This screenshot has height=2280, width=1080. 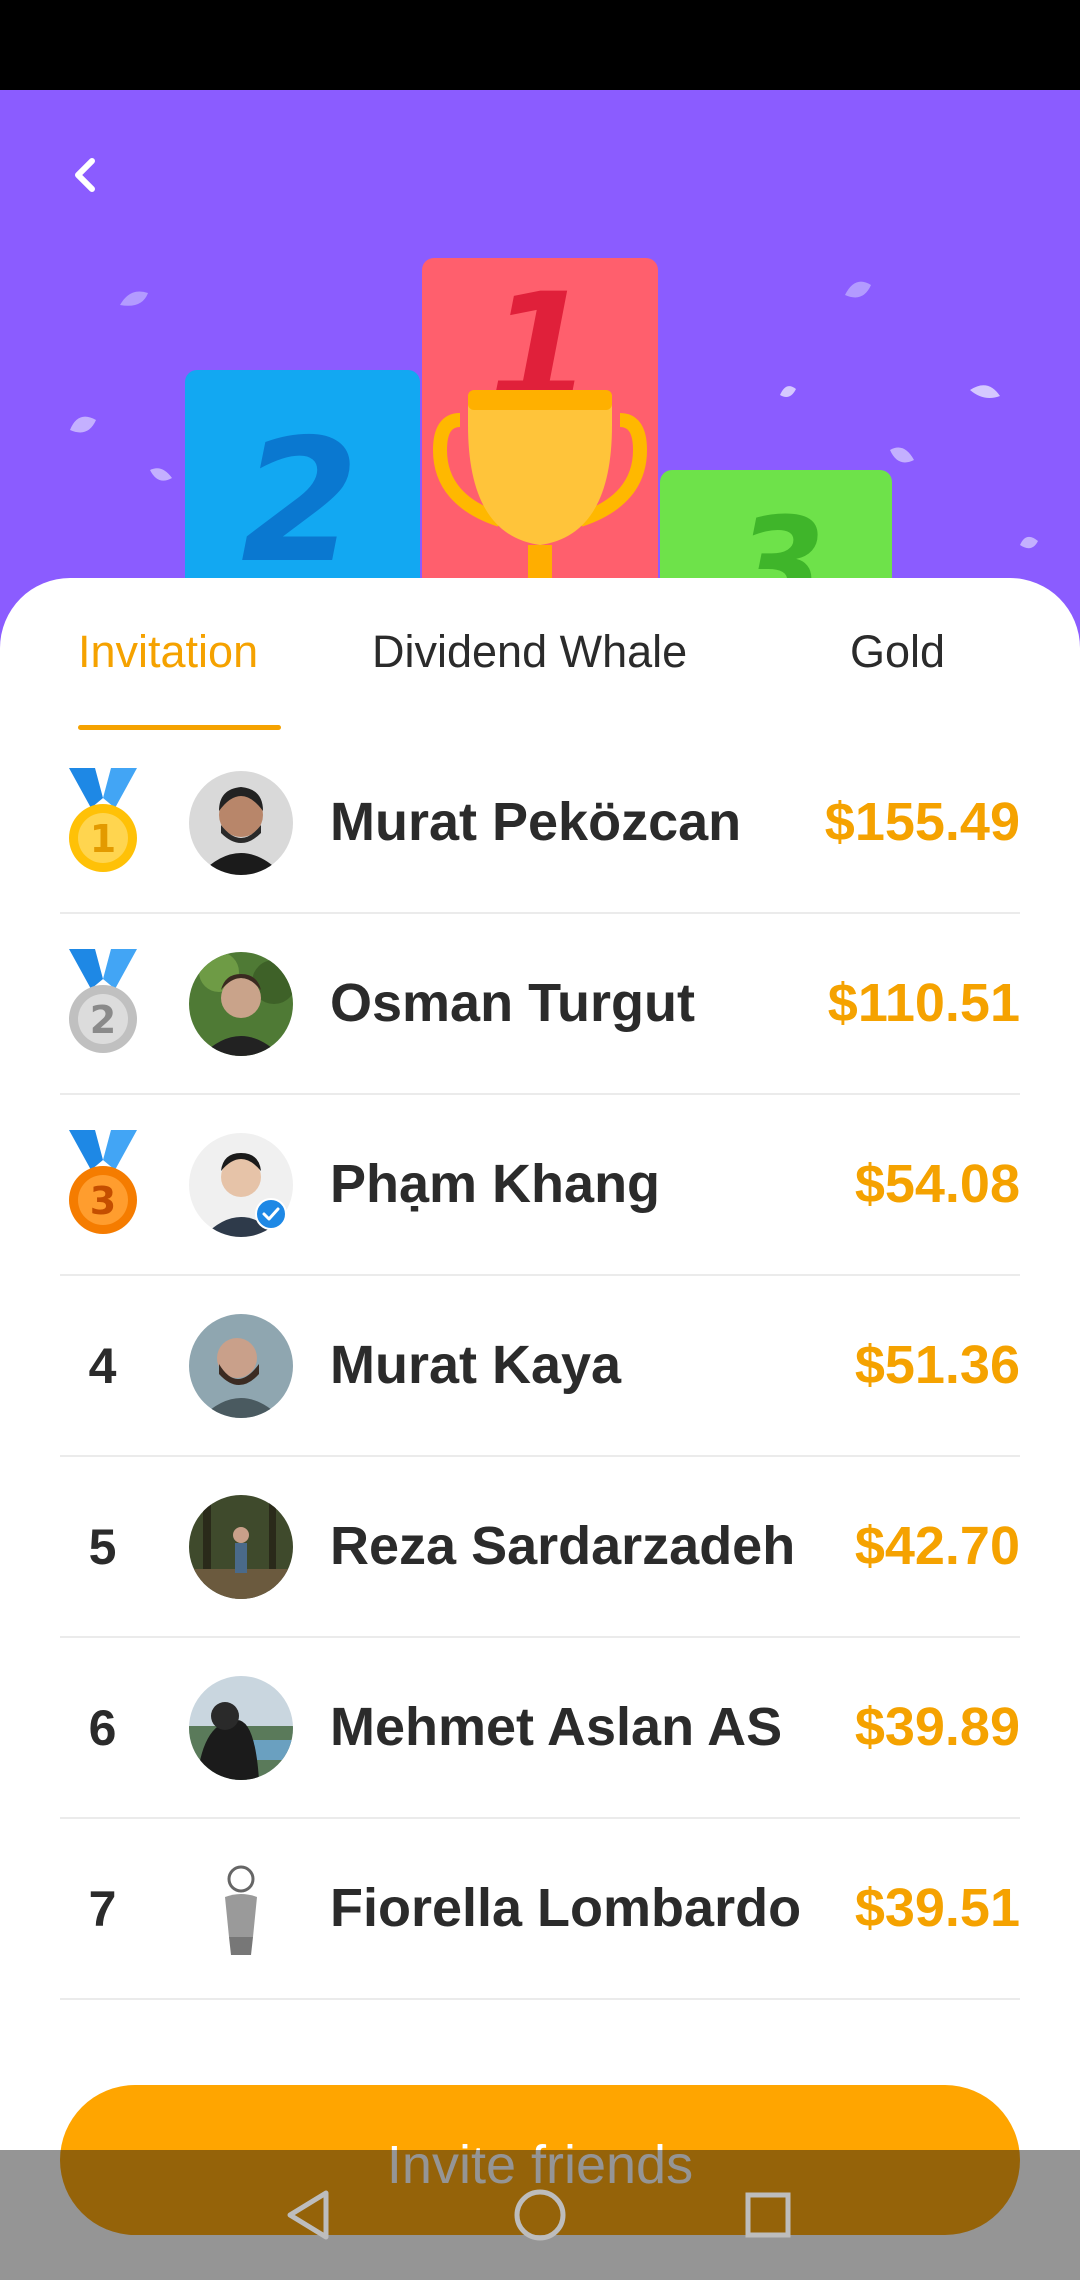 I want to click on square-recents-icon, so click(x=768, y=2215).